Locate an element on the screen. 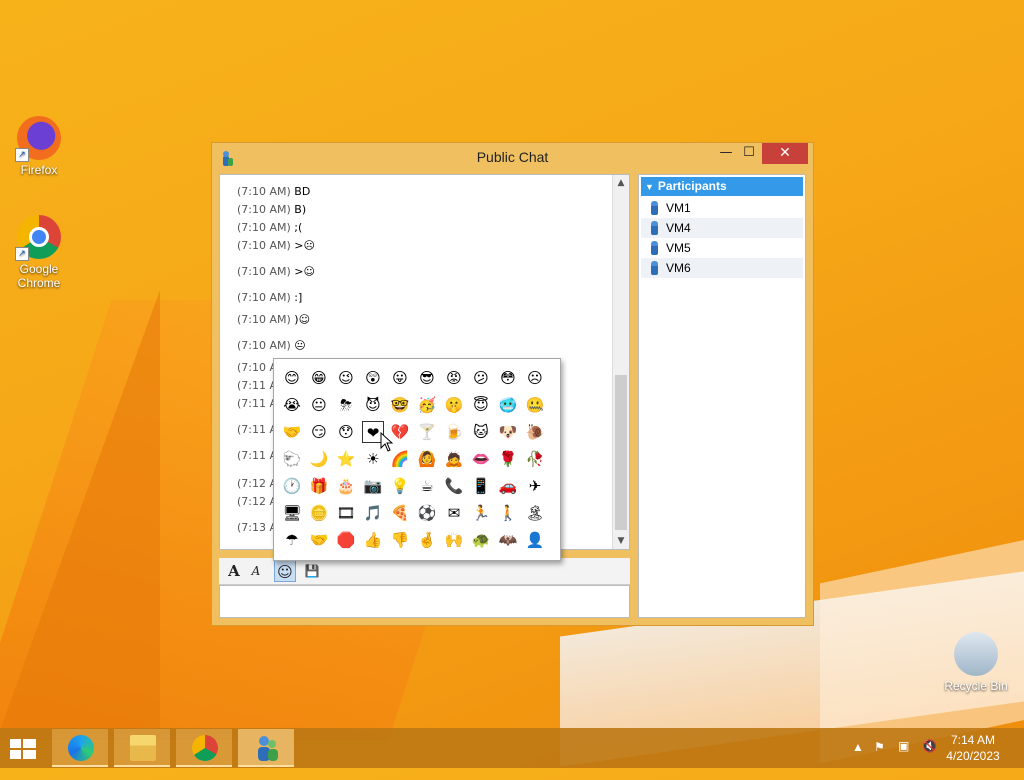 The height and width of the screenshot is (780, 1024). emoticon-cell: ✉ is located at coordinates (454, 513).